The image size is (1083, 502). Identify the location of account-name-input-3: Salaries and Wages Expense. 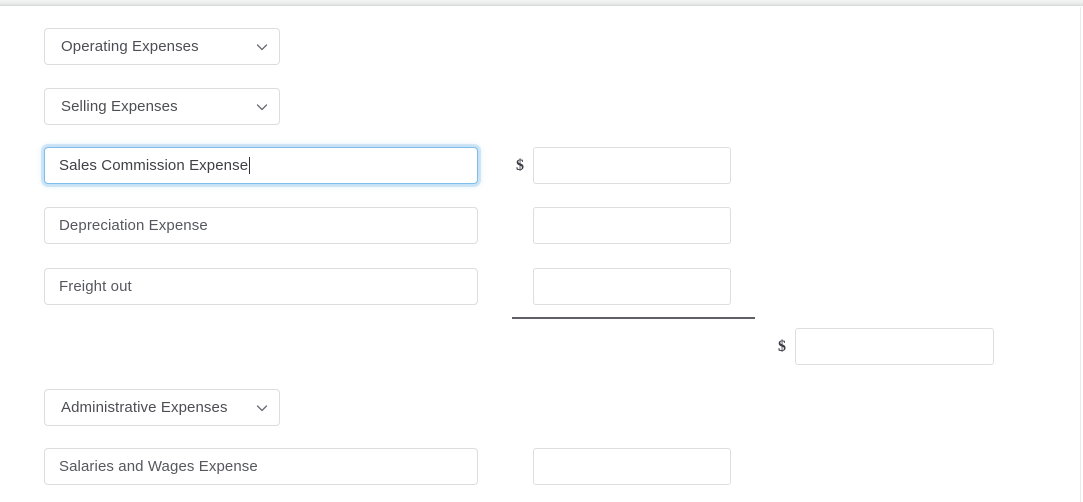
(261, 466).